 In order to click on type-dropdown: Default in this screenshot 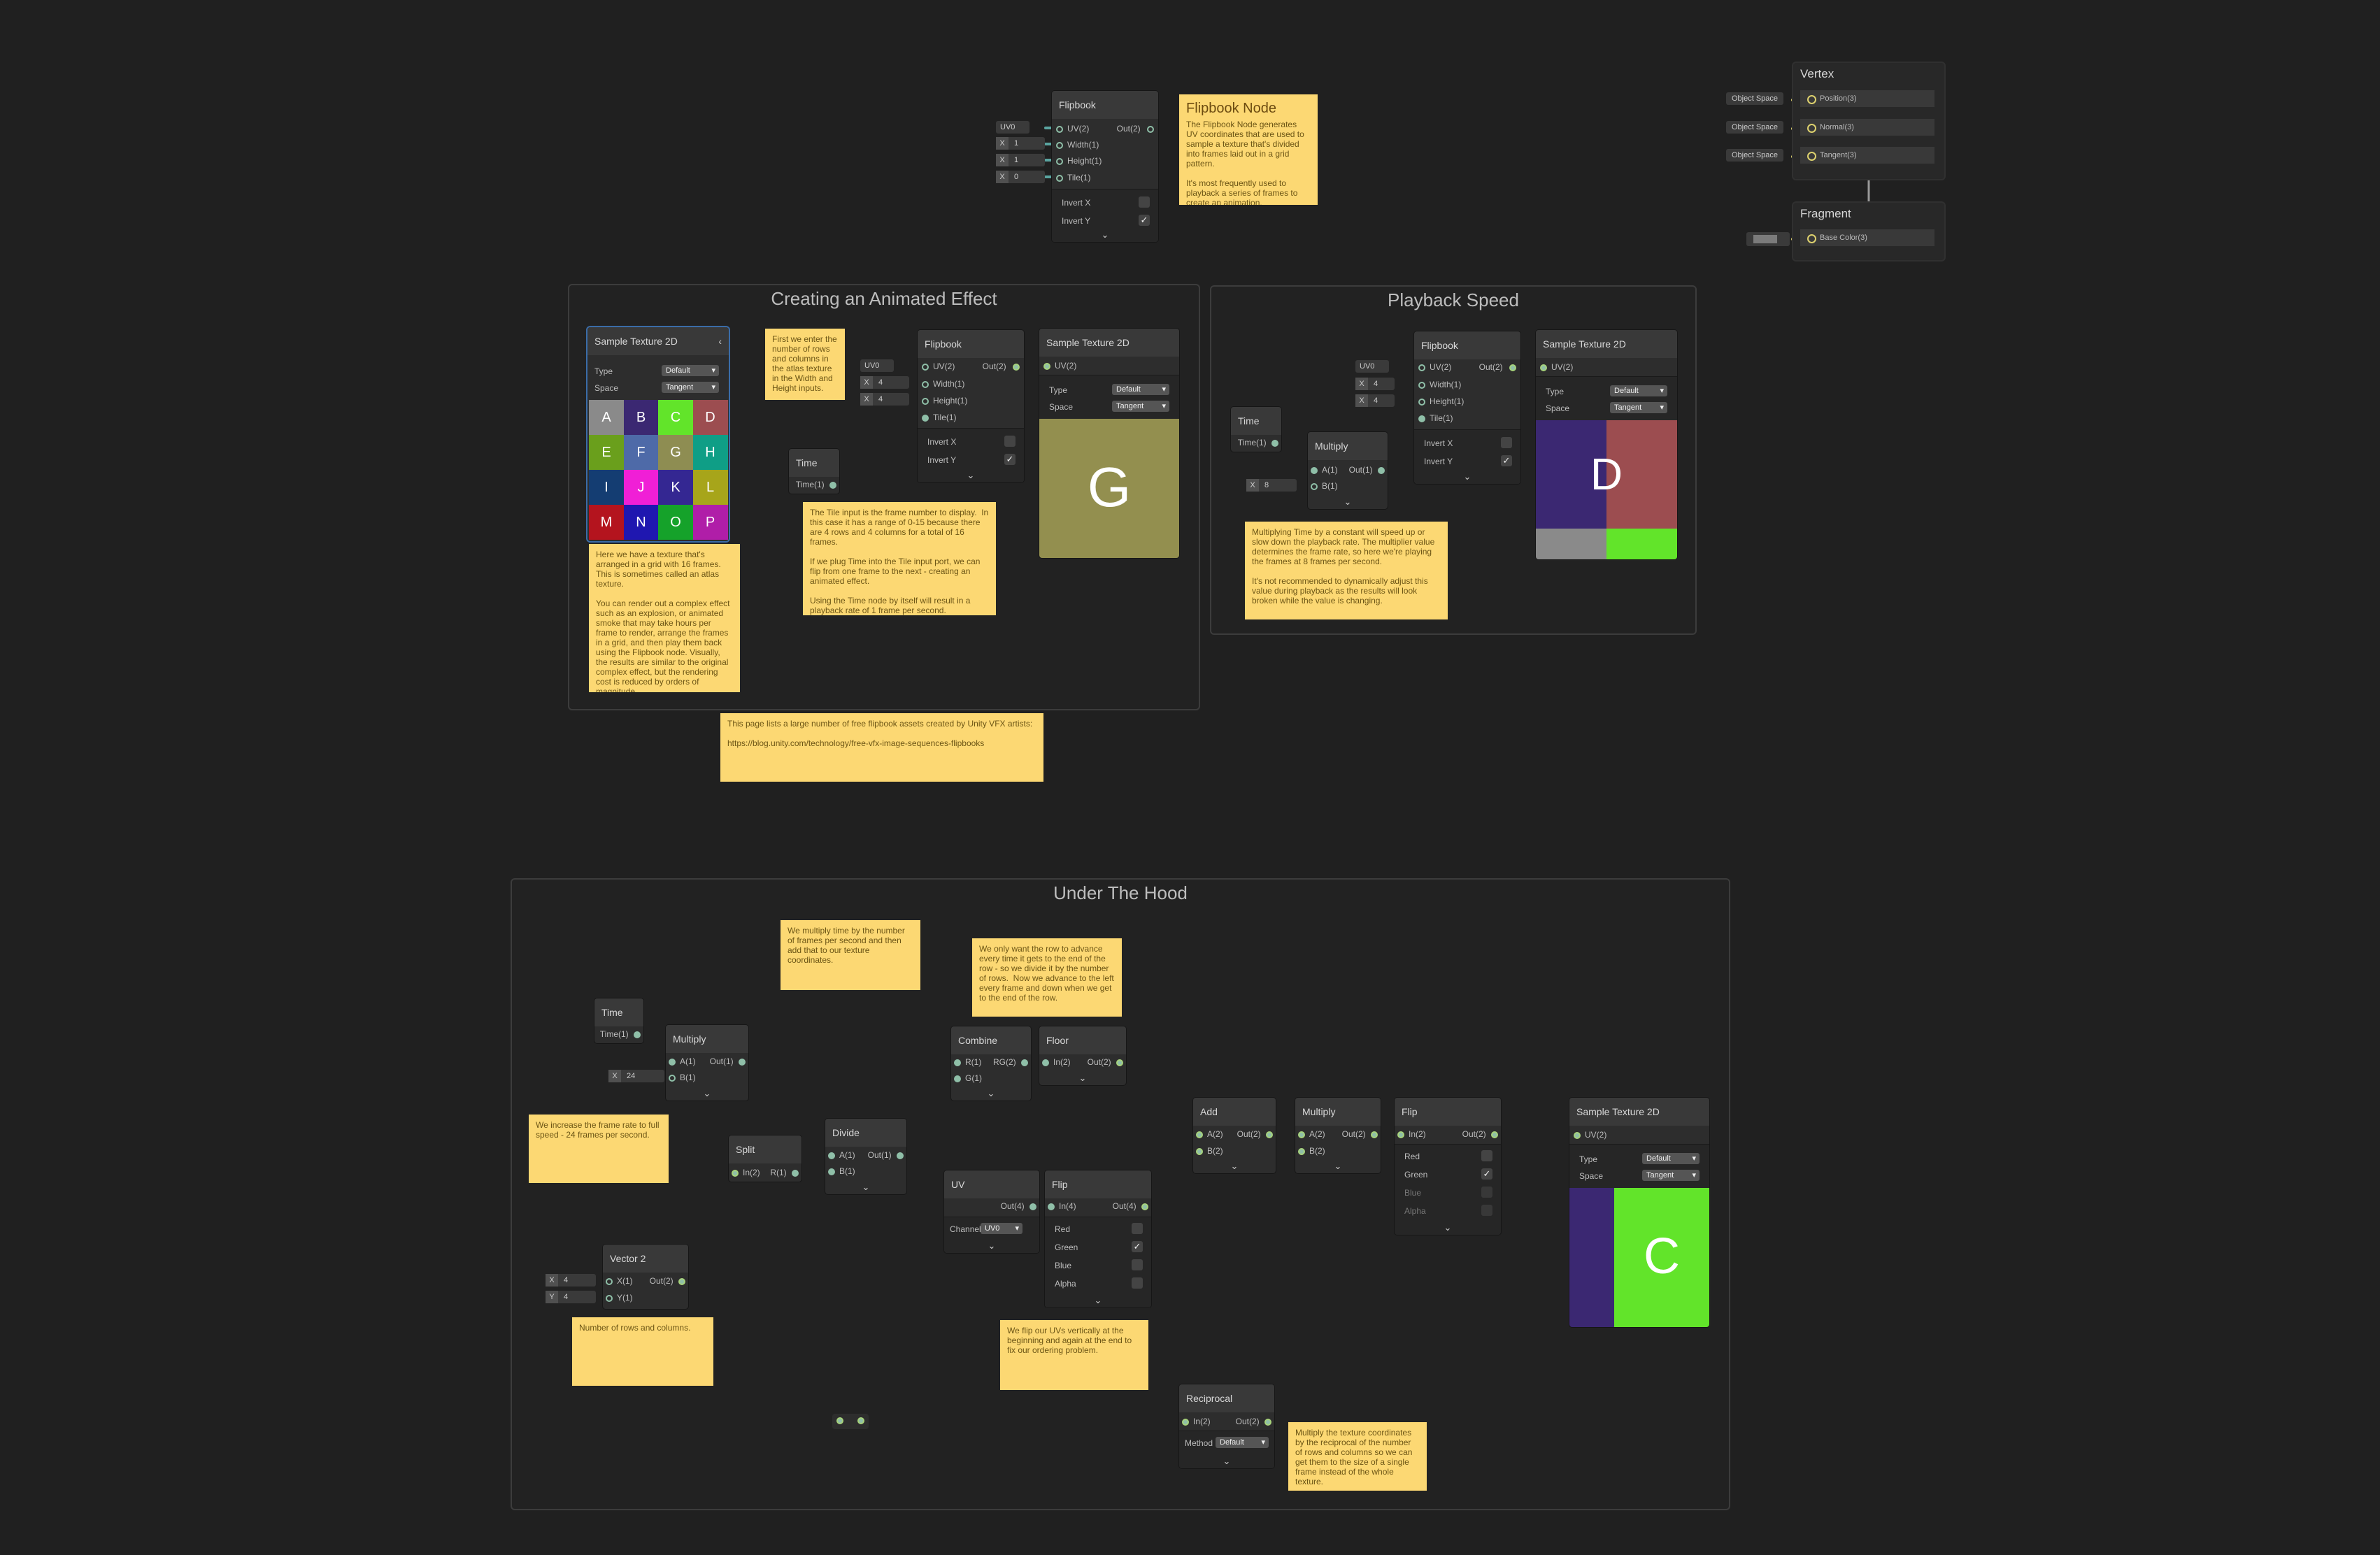, I will do `click(1671, 1158)`.